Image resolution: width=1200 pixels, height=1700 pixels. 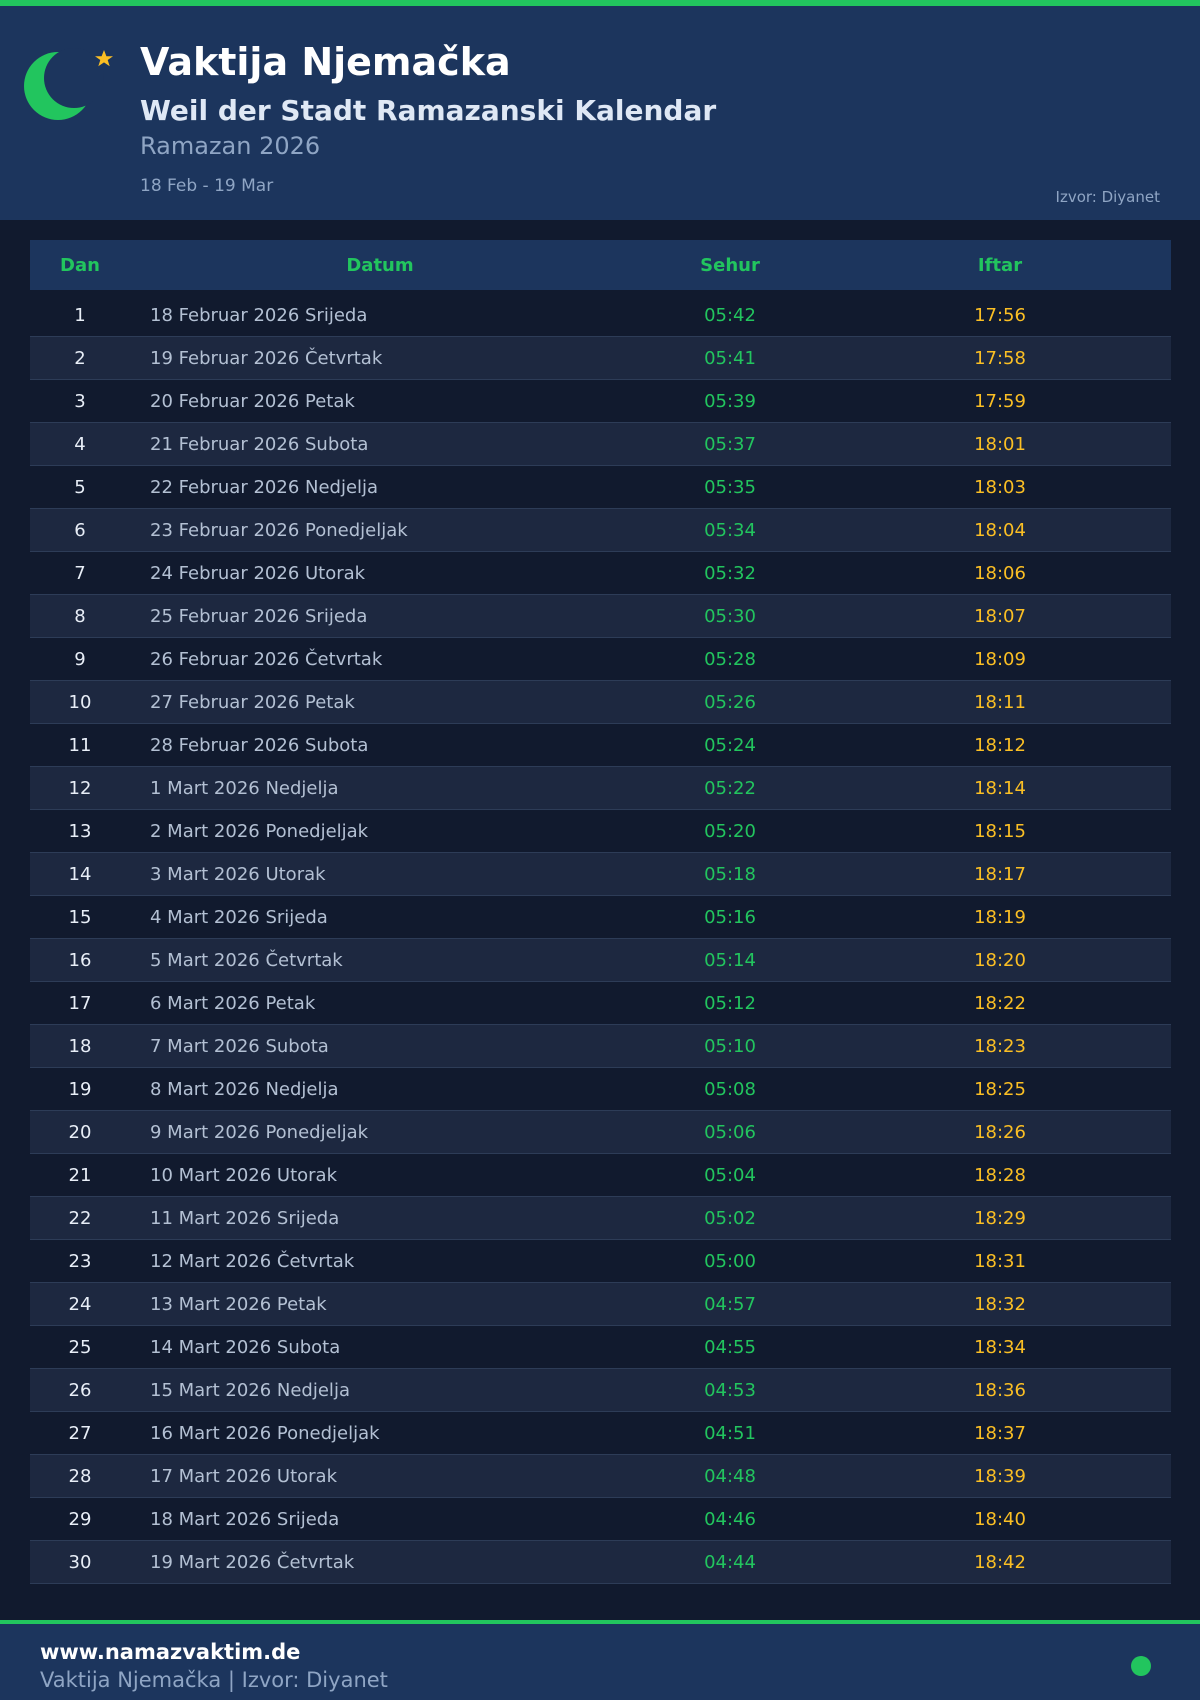 What do you see at coordinates (1000, 745) in the screenshot?
I see `iftar-time: 18:12` at bounding box center [1000, 745].